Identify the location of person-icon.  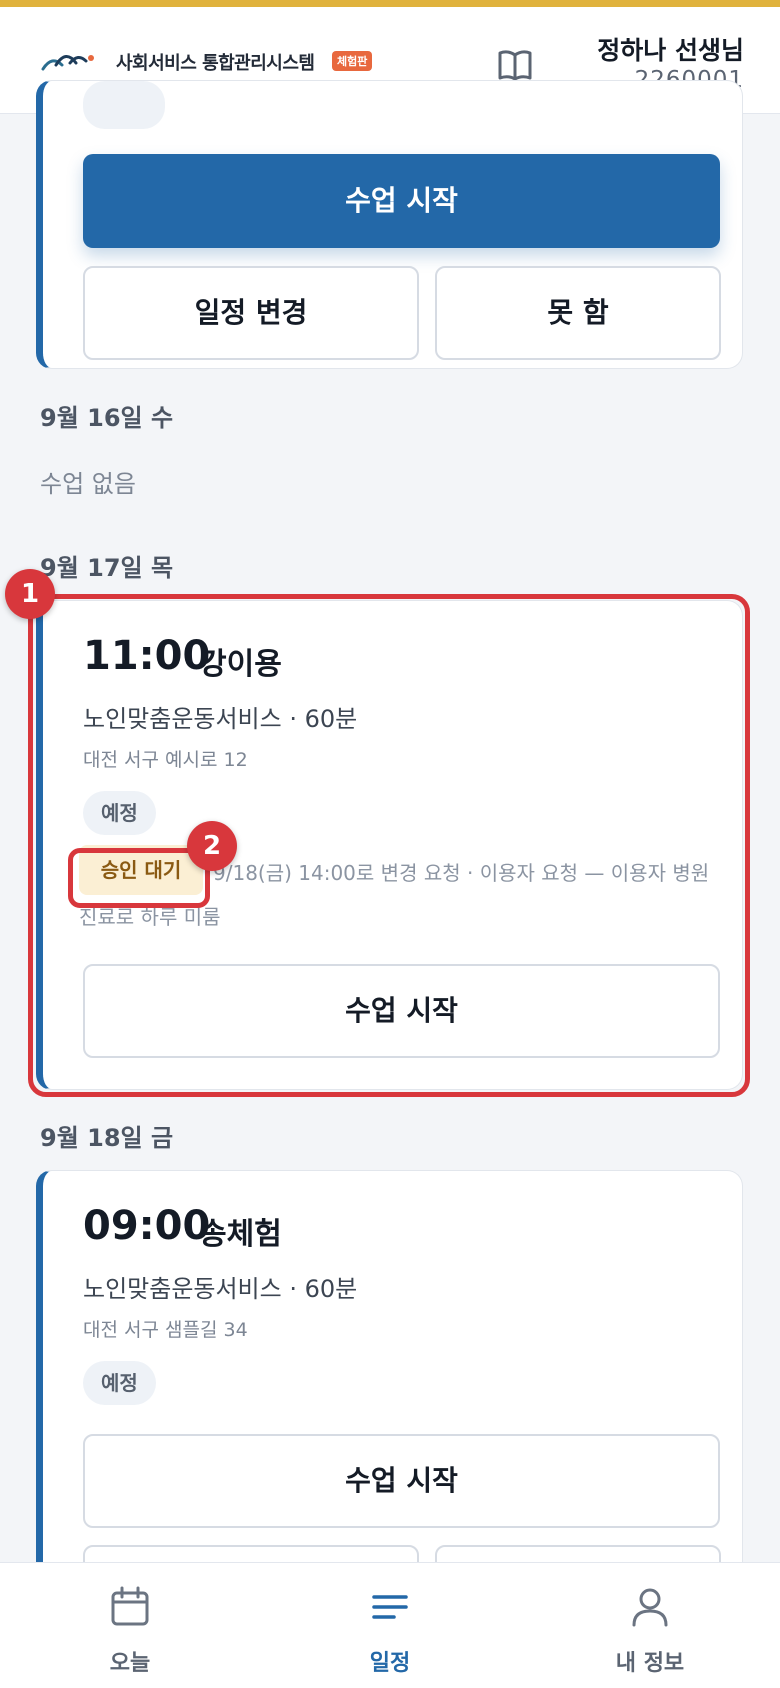
(650, 1607).